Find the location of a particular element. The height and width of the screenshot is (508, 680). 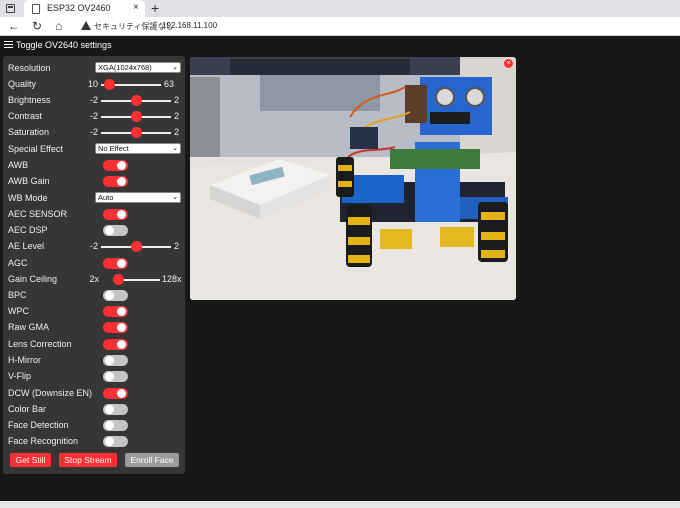

brightness-min: -2 is located at coordinates (93, 100).